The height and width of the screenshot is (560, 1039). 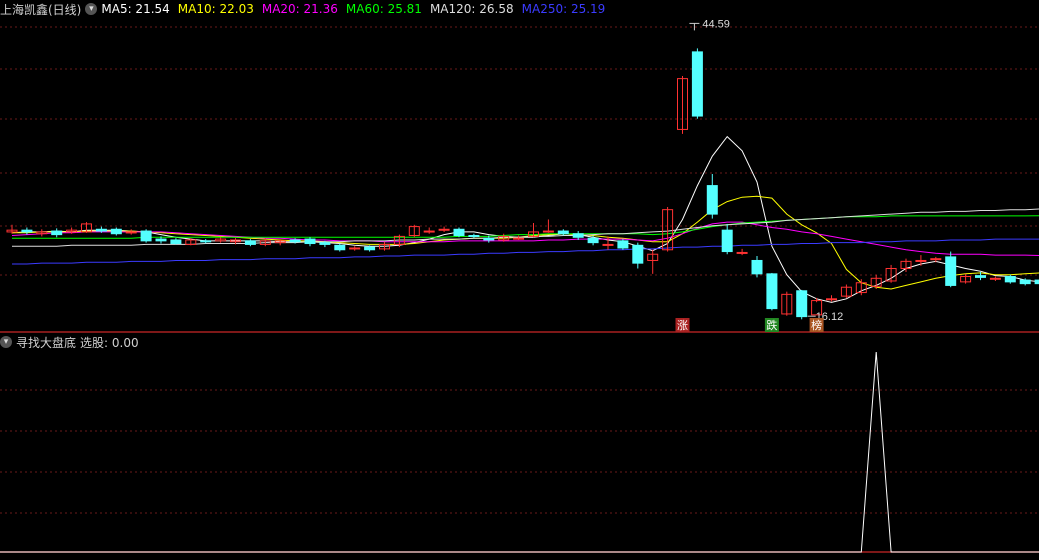 What do you see at coordinates (215, 9) in the screenshot?
I see `ma-legend-label: MA10: 22.03` at bounding box center [215, 9].